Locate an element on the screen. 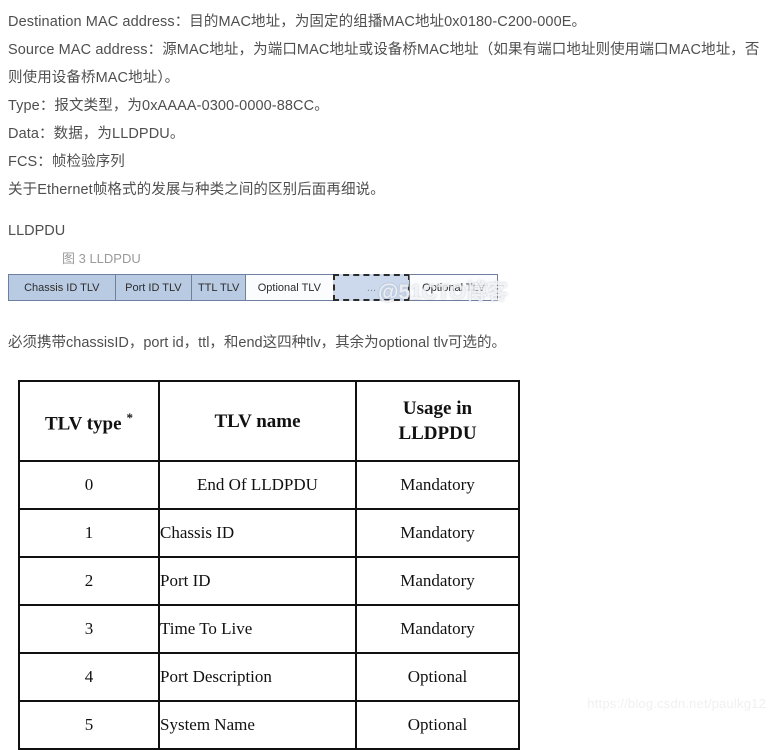  cell-tlv-type: 2 is located at coordinates (89, 581).